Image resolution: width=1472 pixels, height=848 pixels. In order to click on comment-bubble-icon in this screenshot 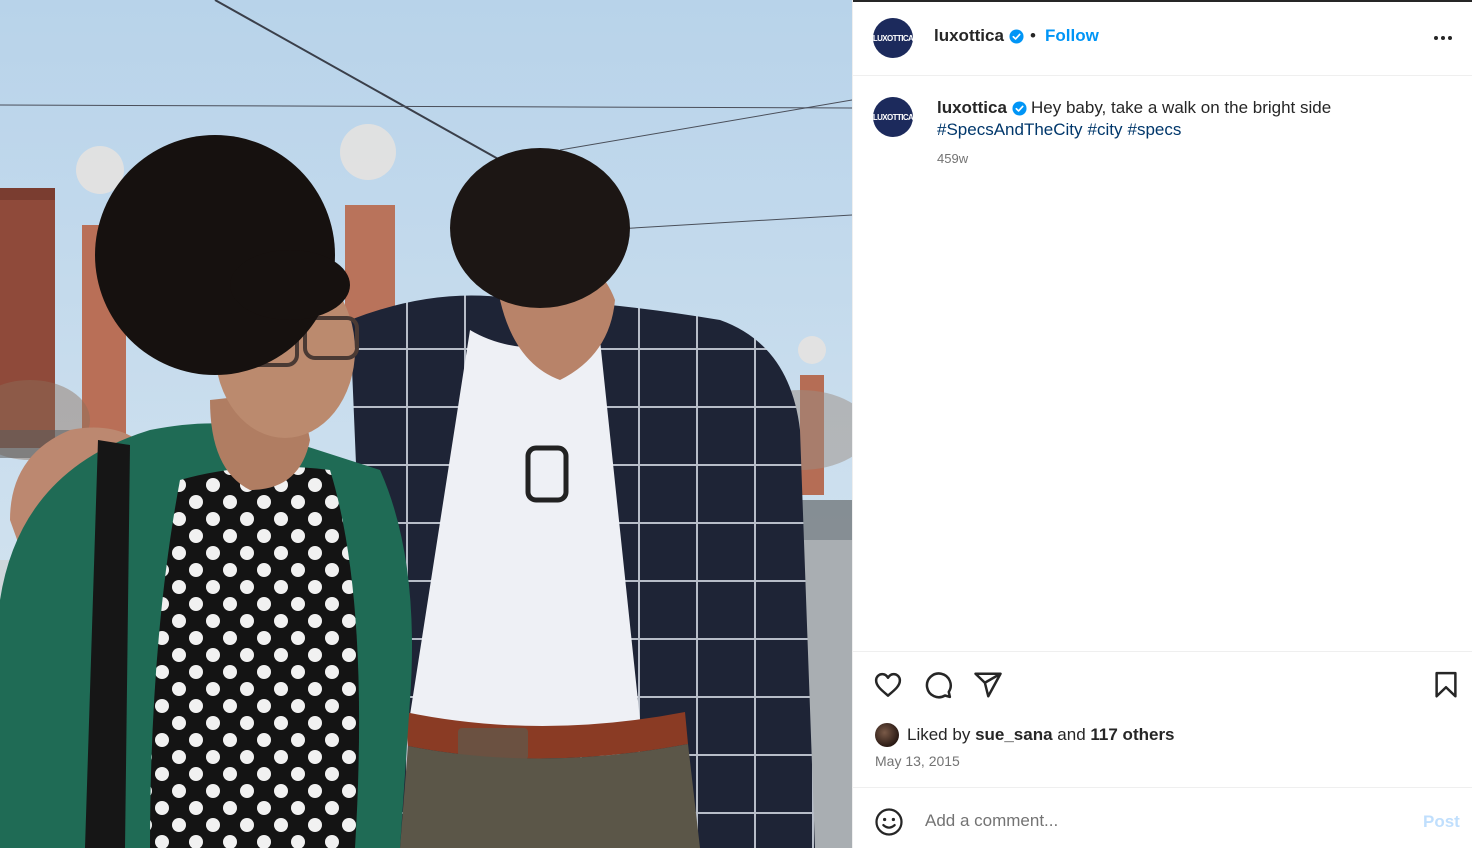, I will do `click(938, 685)`.